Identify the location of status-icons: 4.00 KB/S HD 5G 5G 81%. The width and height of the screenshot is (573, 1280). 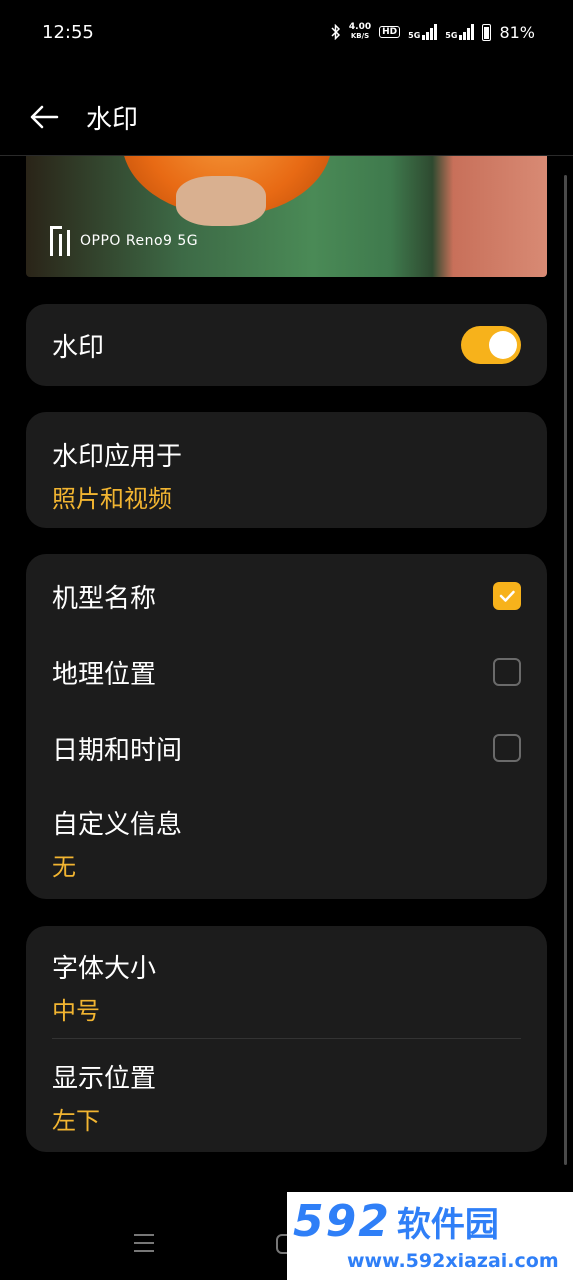
(433, 32).